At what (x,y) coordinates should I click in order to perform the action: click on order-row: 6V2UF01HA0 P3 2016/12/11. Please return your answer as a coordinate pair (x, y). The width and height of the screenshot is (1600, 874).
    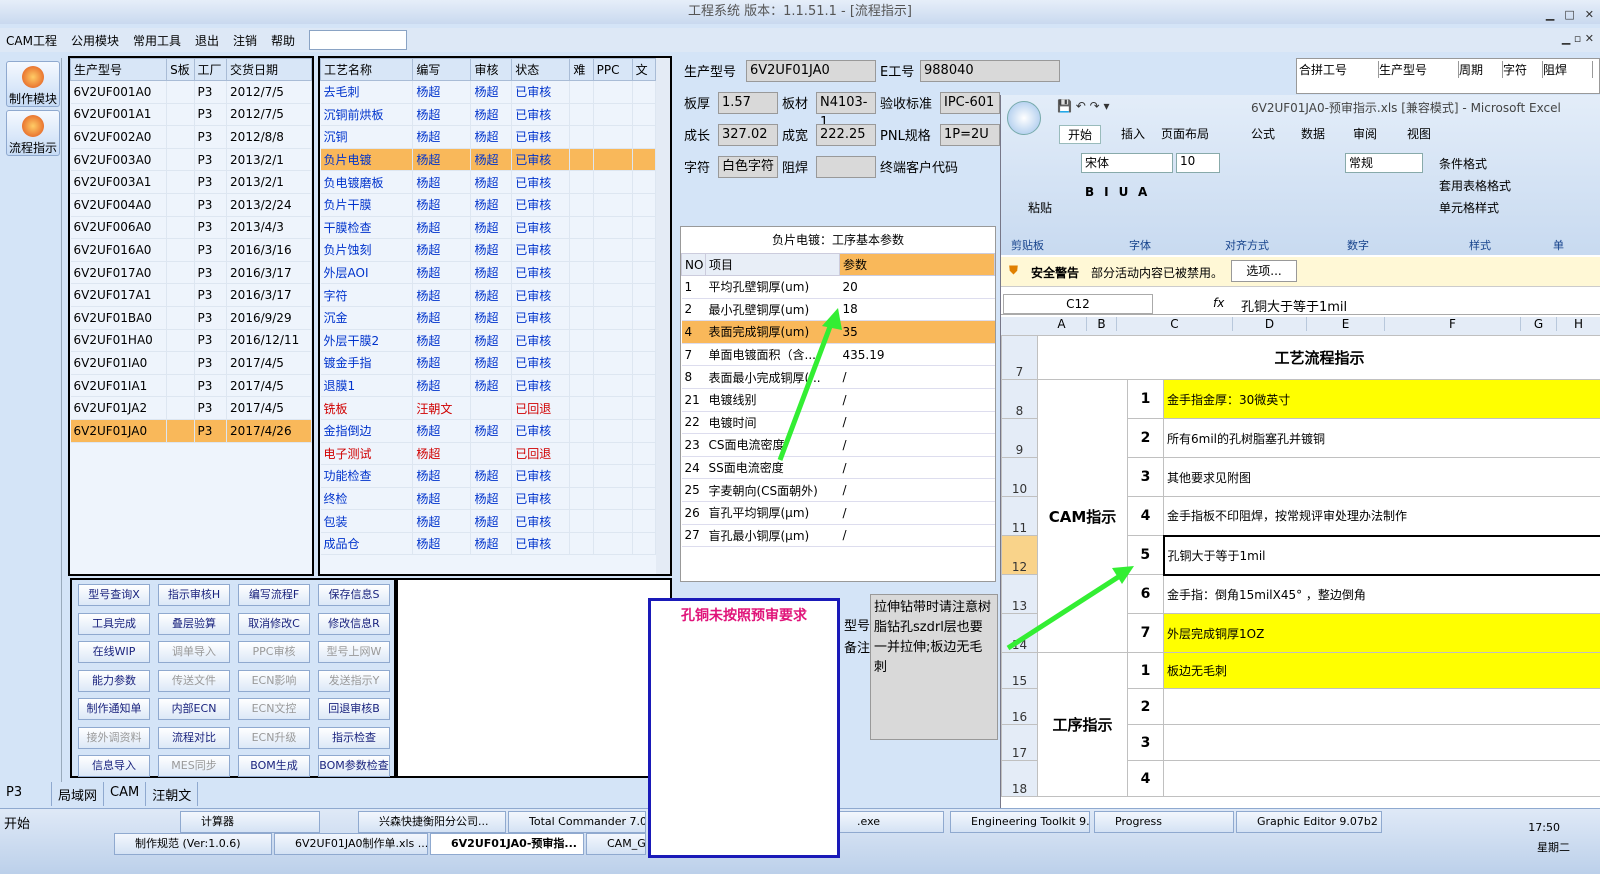
    Looking at the image, I should click on (191, 341).